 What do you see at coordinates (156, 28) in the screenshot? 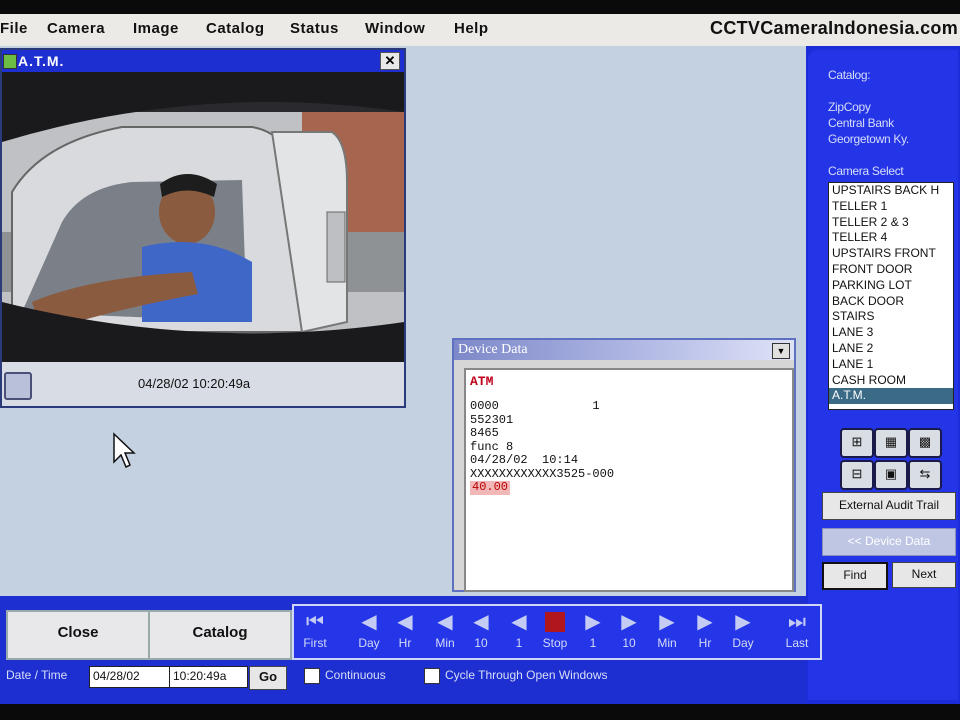
I see `menu-image: Image` at bounding box center [156, 28].